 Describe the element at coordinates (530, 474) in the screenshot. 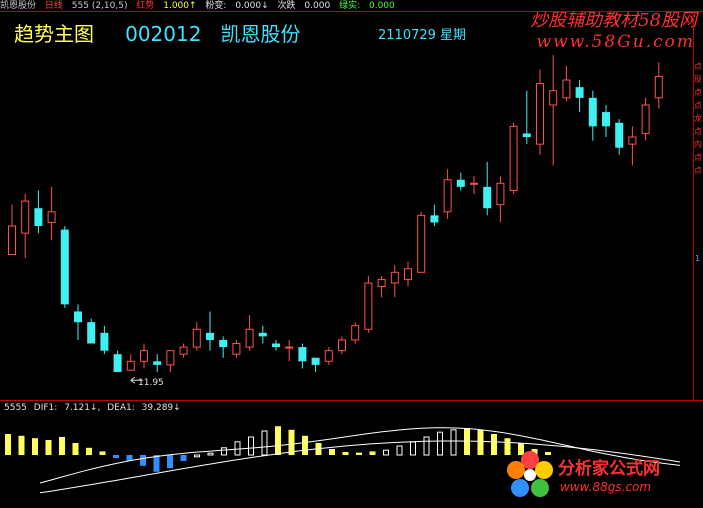

I see `flower-logo-icon` at that location.